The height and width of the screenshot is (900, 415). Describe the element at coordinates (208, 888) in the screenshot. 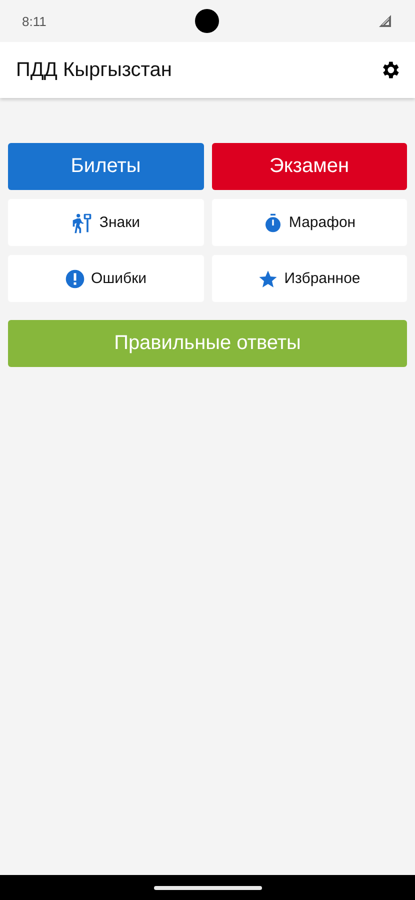

I see `home-indicator` at that location.